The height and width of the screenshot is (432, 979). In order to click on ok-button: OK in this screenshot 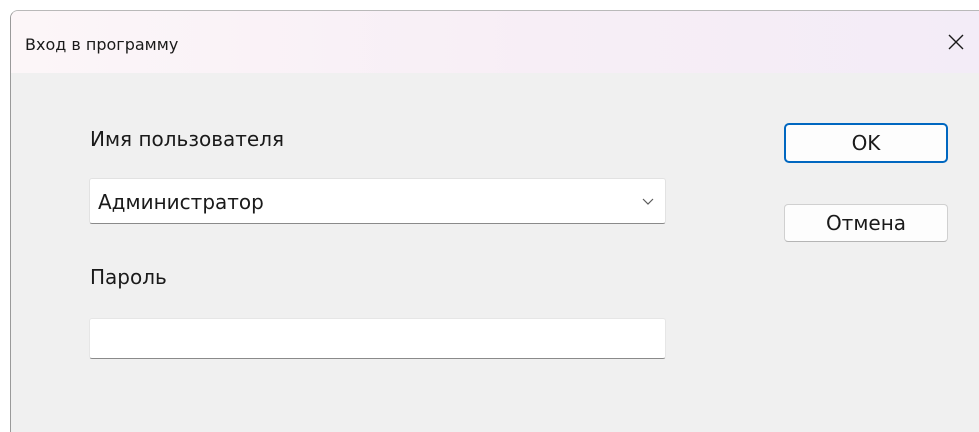, I will do `click(866, 143)`.